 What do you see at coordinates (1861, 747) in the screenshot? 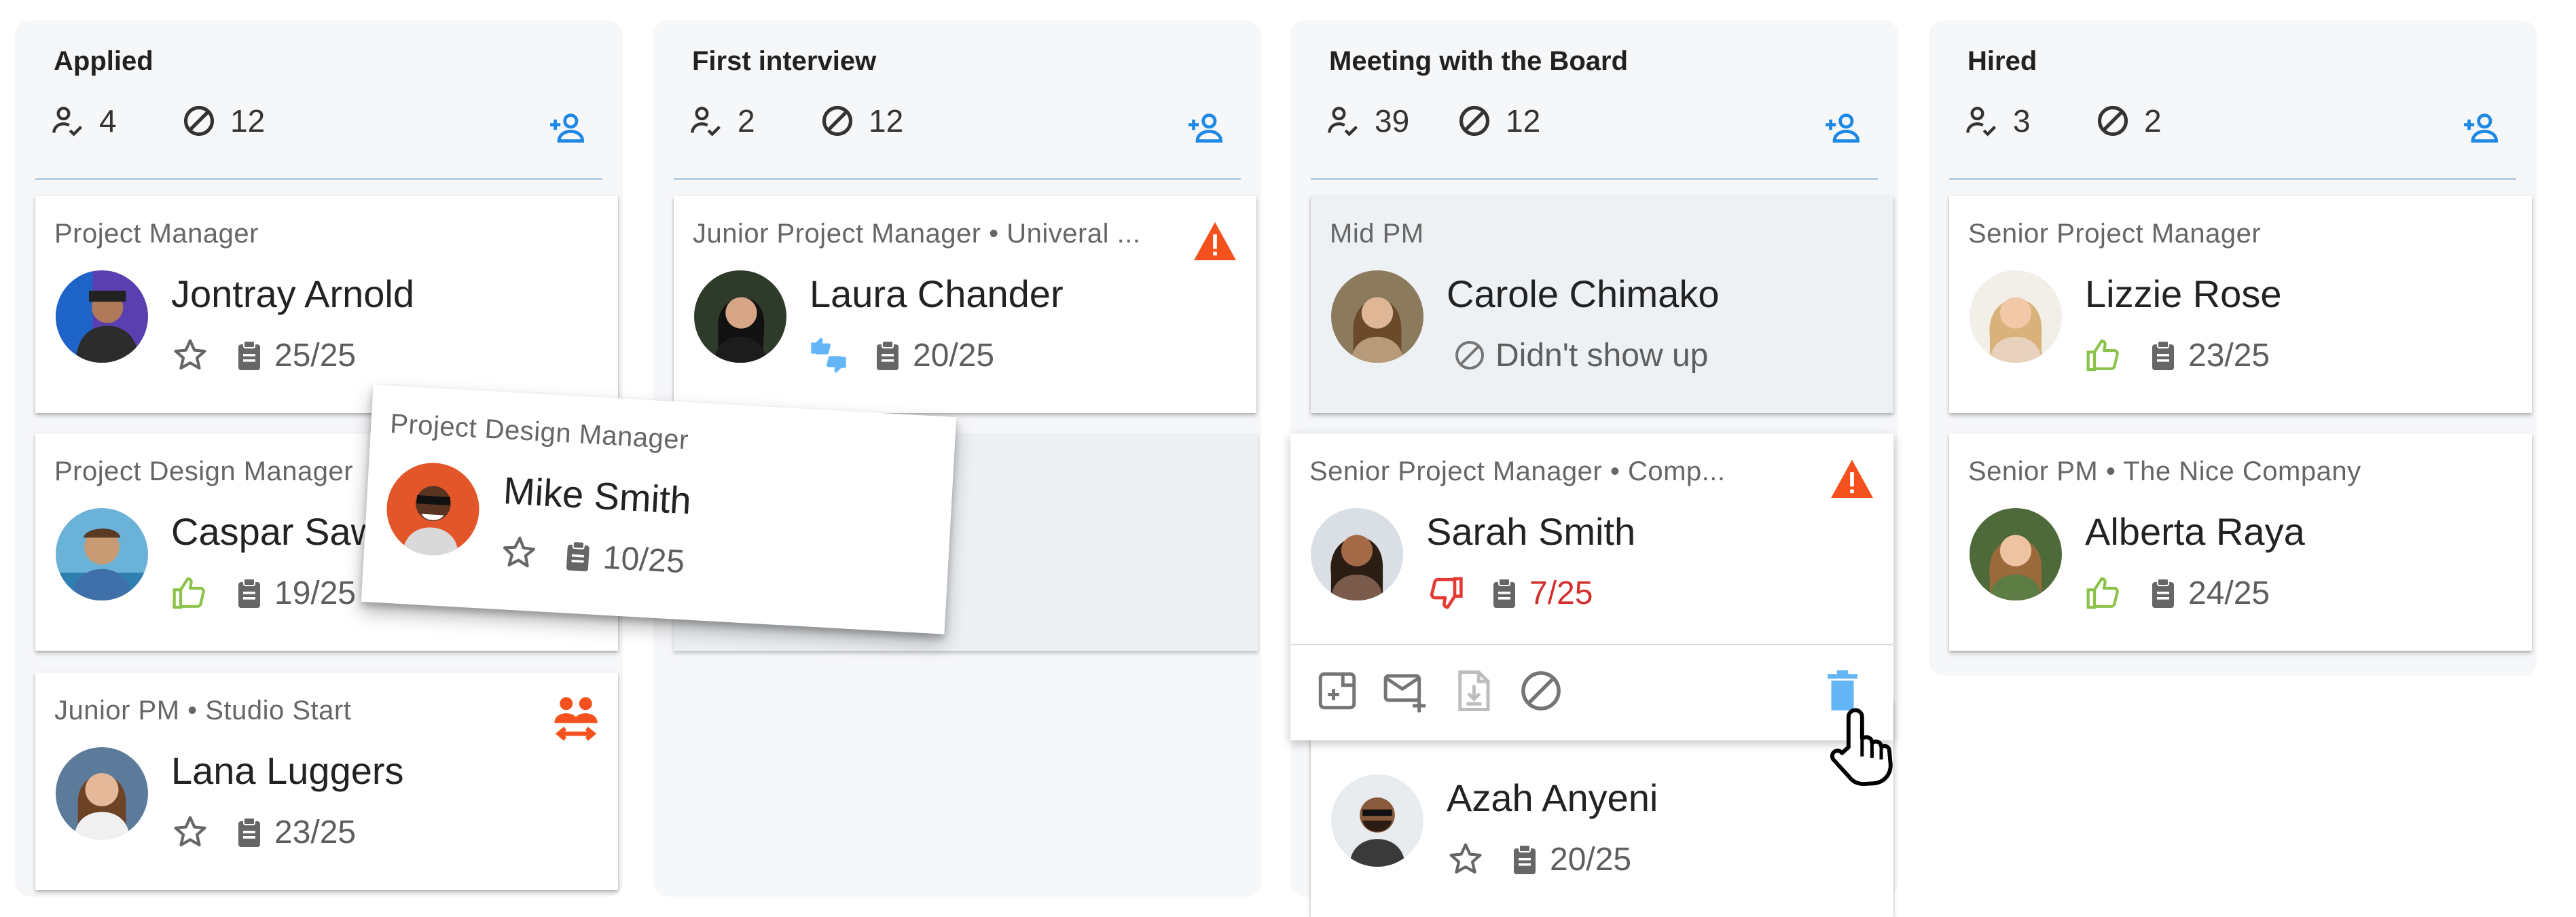
I see `hand-cursor-icon` at bounding box center [1861, 747].